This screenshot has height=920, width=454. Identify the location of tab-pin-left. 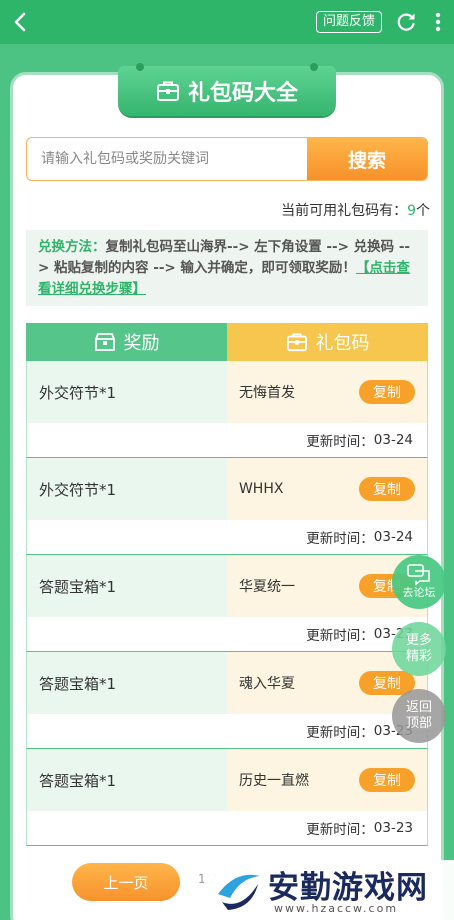
(140, 67).